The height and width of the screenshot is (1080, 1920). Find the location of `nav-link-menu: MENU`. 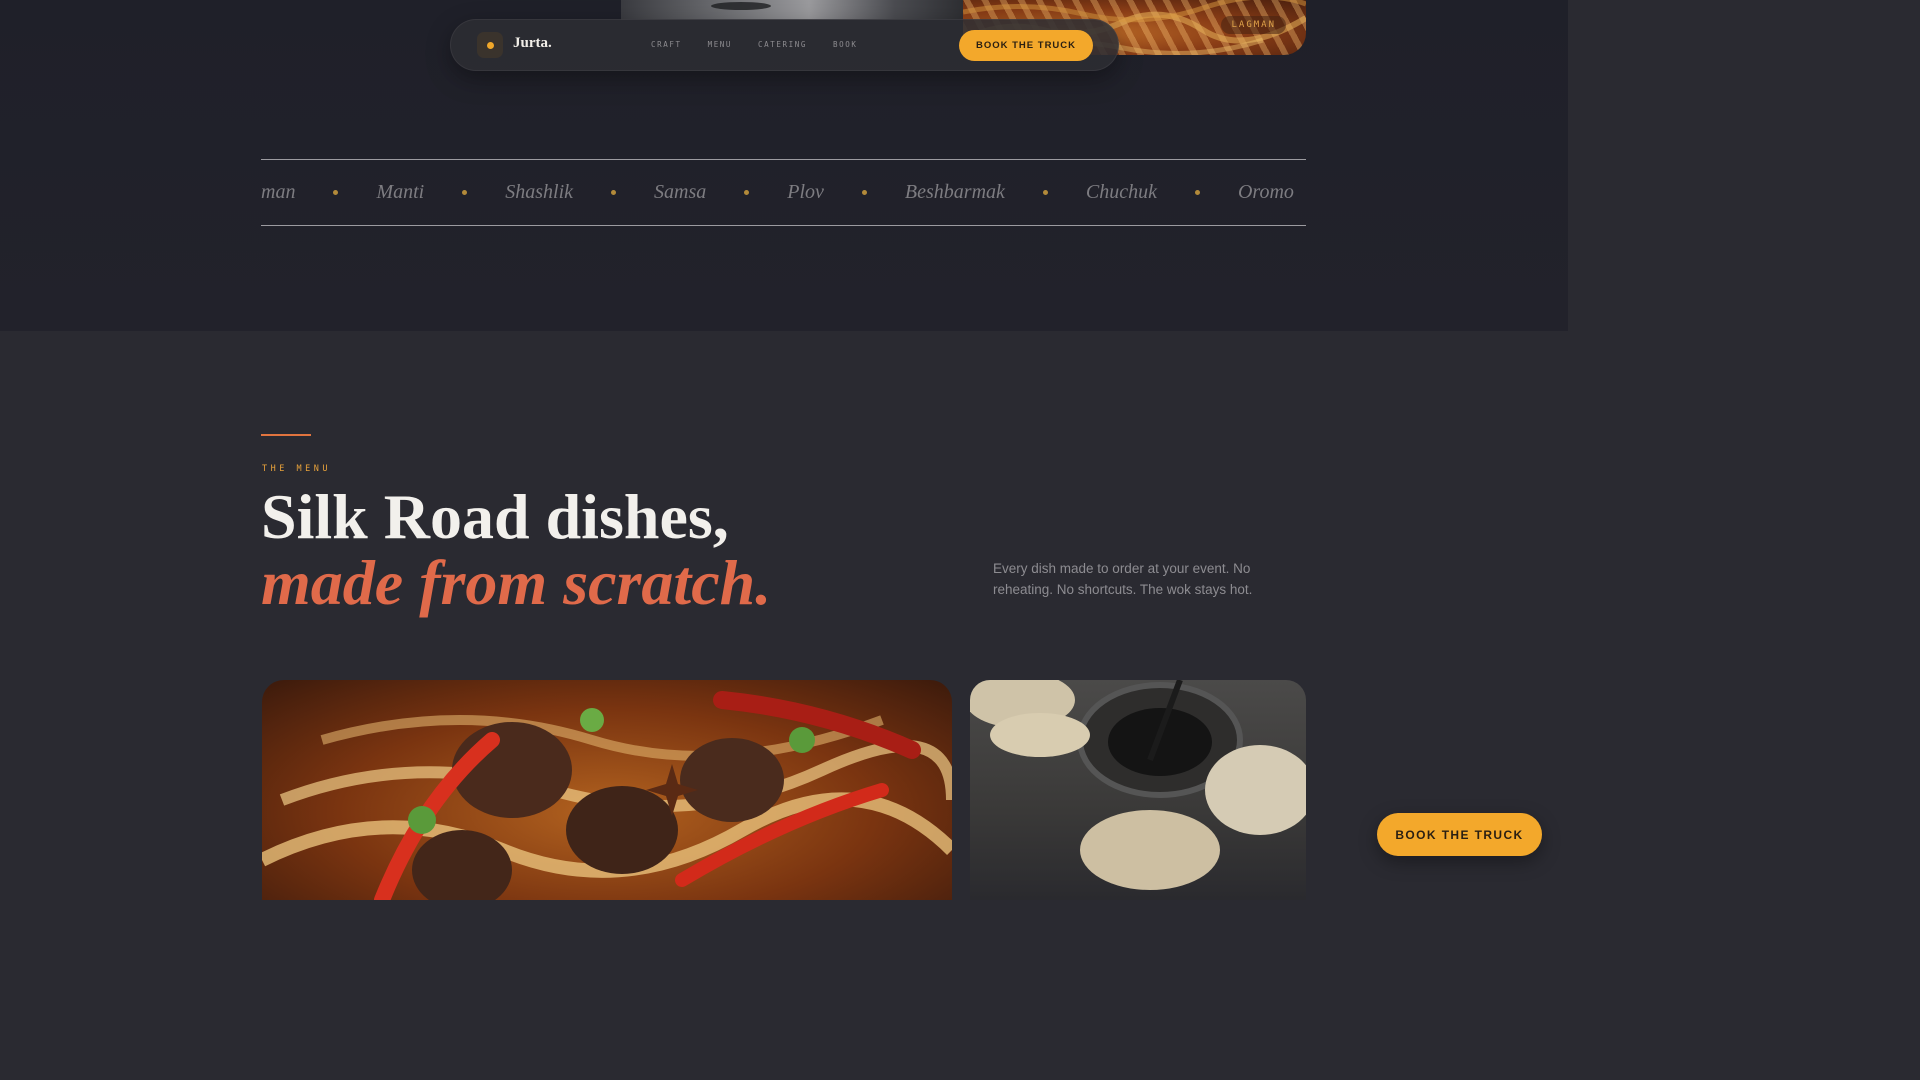

nav-link-menu: MENU is located at coordinates (720, 44).